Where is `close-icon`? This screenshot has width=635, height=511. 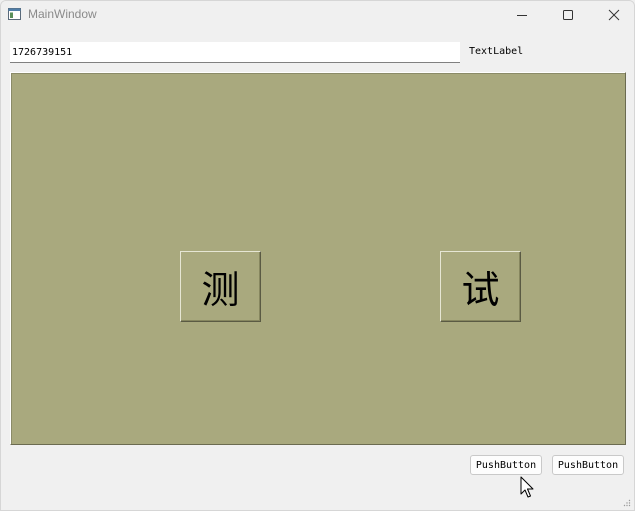
close-icon is located at coordinates (614, 15).